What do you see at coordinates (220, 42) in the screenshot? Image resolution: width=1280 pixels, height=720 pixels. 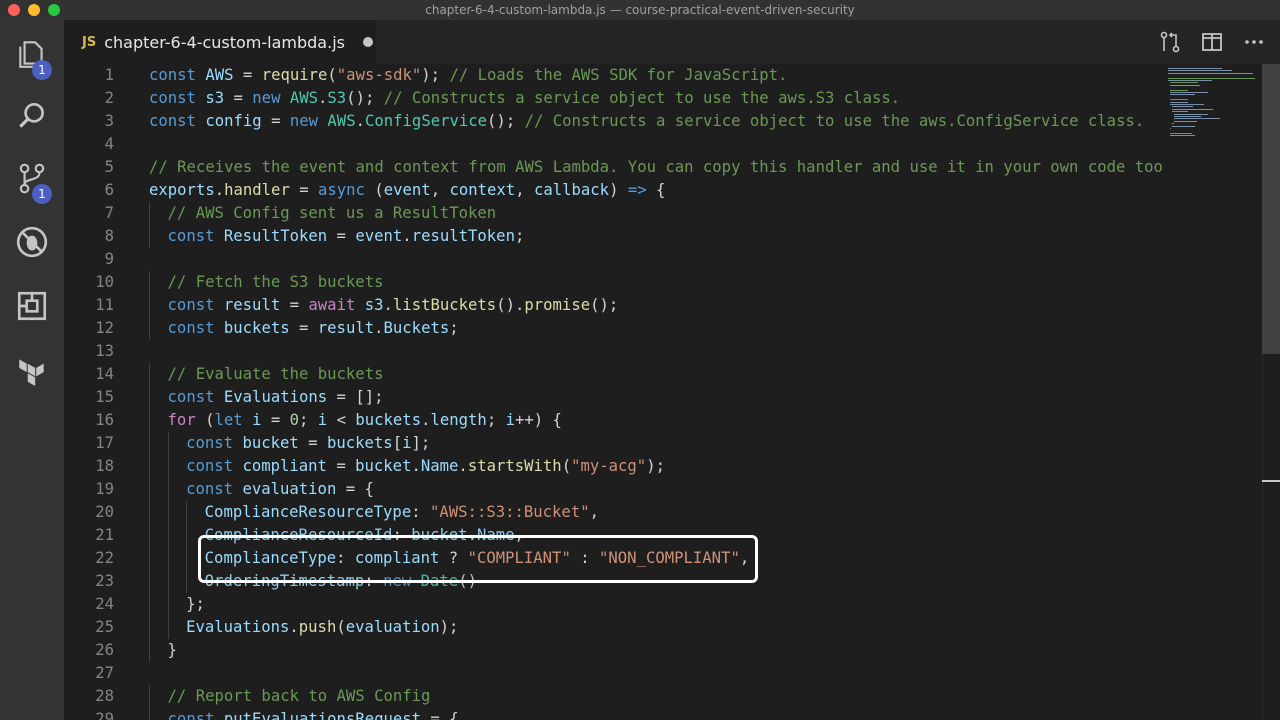 I see `tab-chapter-6-4-custom-lambda: JS chapter-6-4-custom-lambda.js` at bounding box center [220, 42].